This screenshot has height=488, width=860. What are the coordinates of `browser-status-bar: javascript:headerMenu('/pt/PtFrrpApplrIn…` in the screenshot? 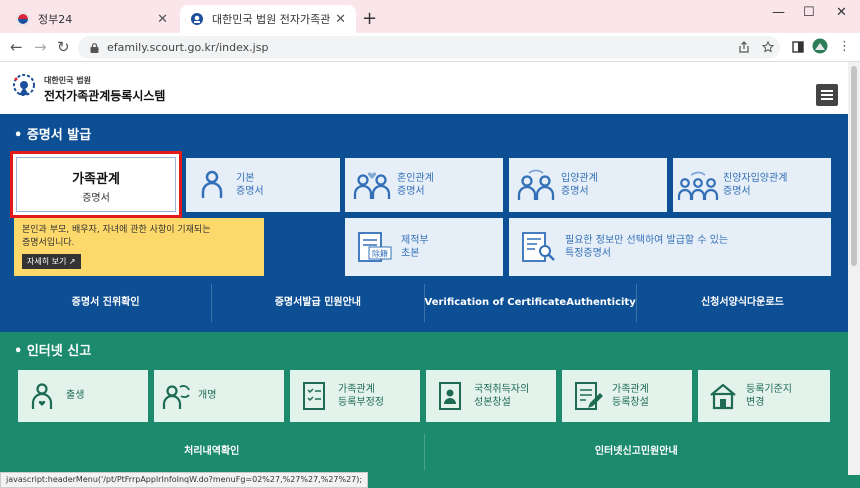 It's located at (184, 480).